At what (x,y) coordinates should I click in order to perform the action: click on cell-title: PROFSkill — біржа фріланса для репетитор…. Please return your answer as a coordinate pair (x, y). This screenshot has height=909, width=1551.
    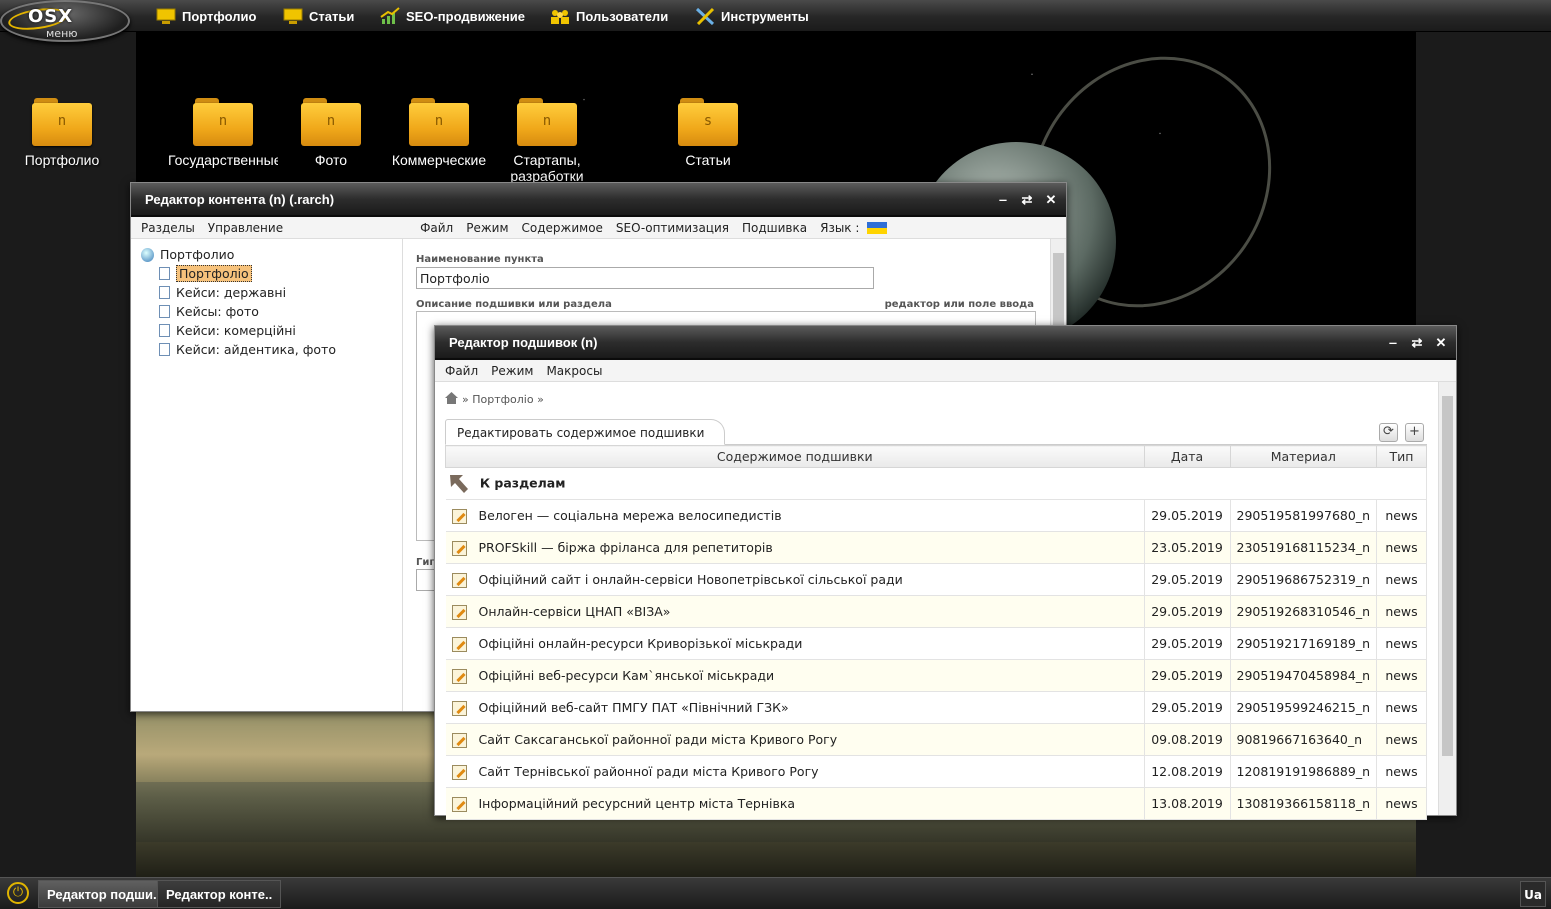
    Looking at the image, I should click on (795, 547).